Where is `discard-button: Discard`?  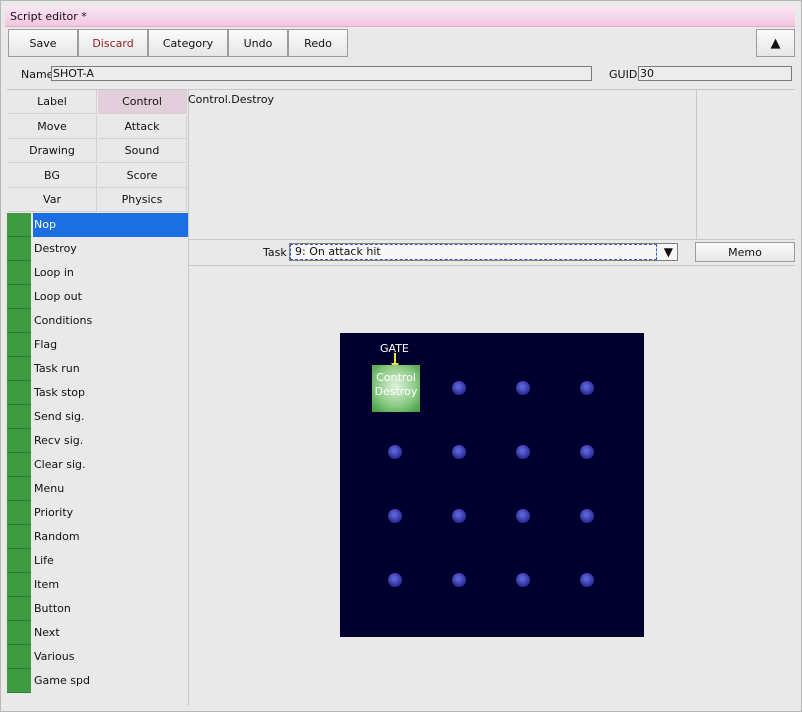
discard-button: Discard is located at coordinates (113, 43).